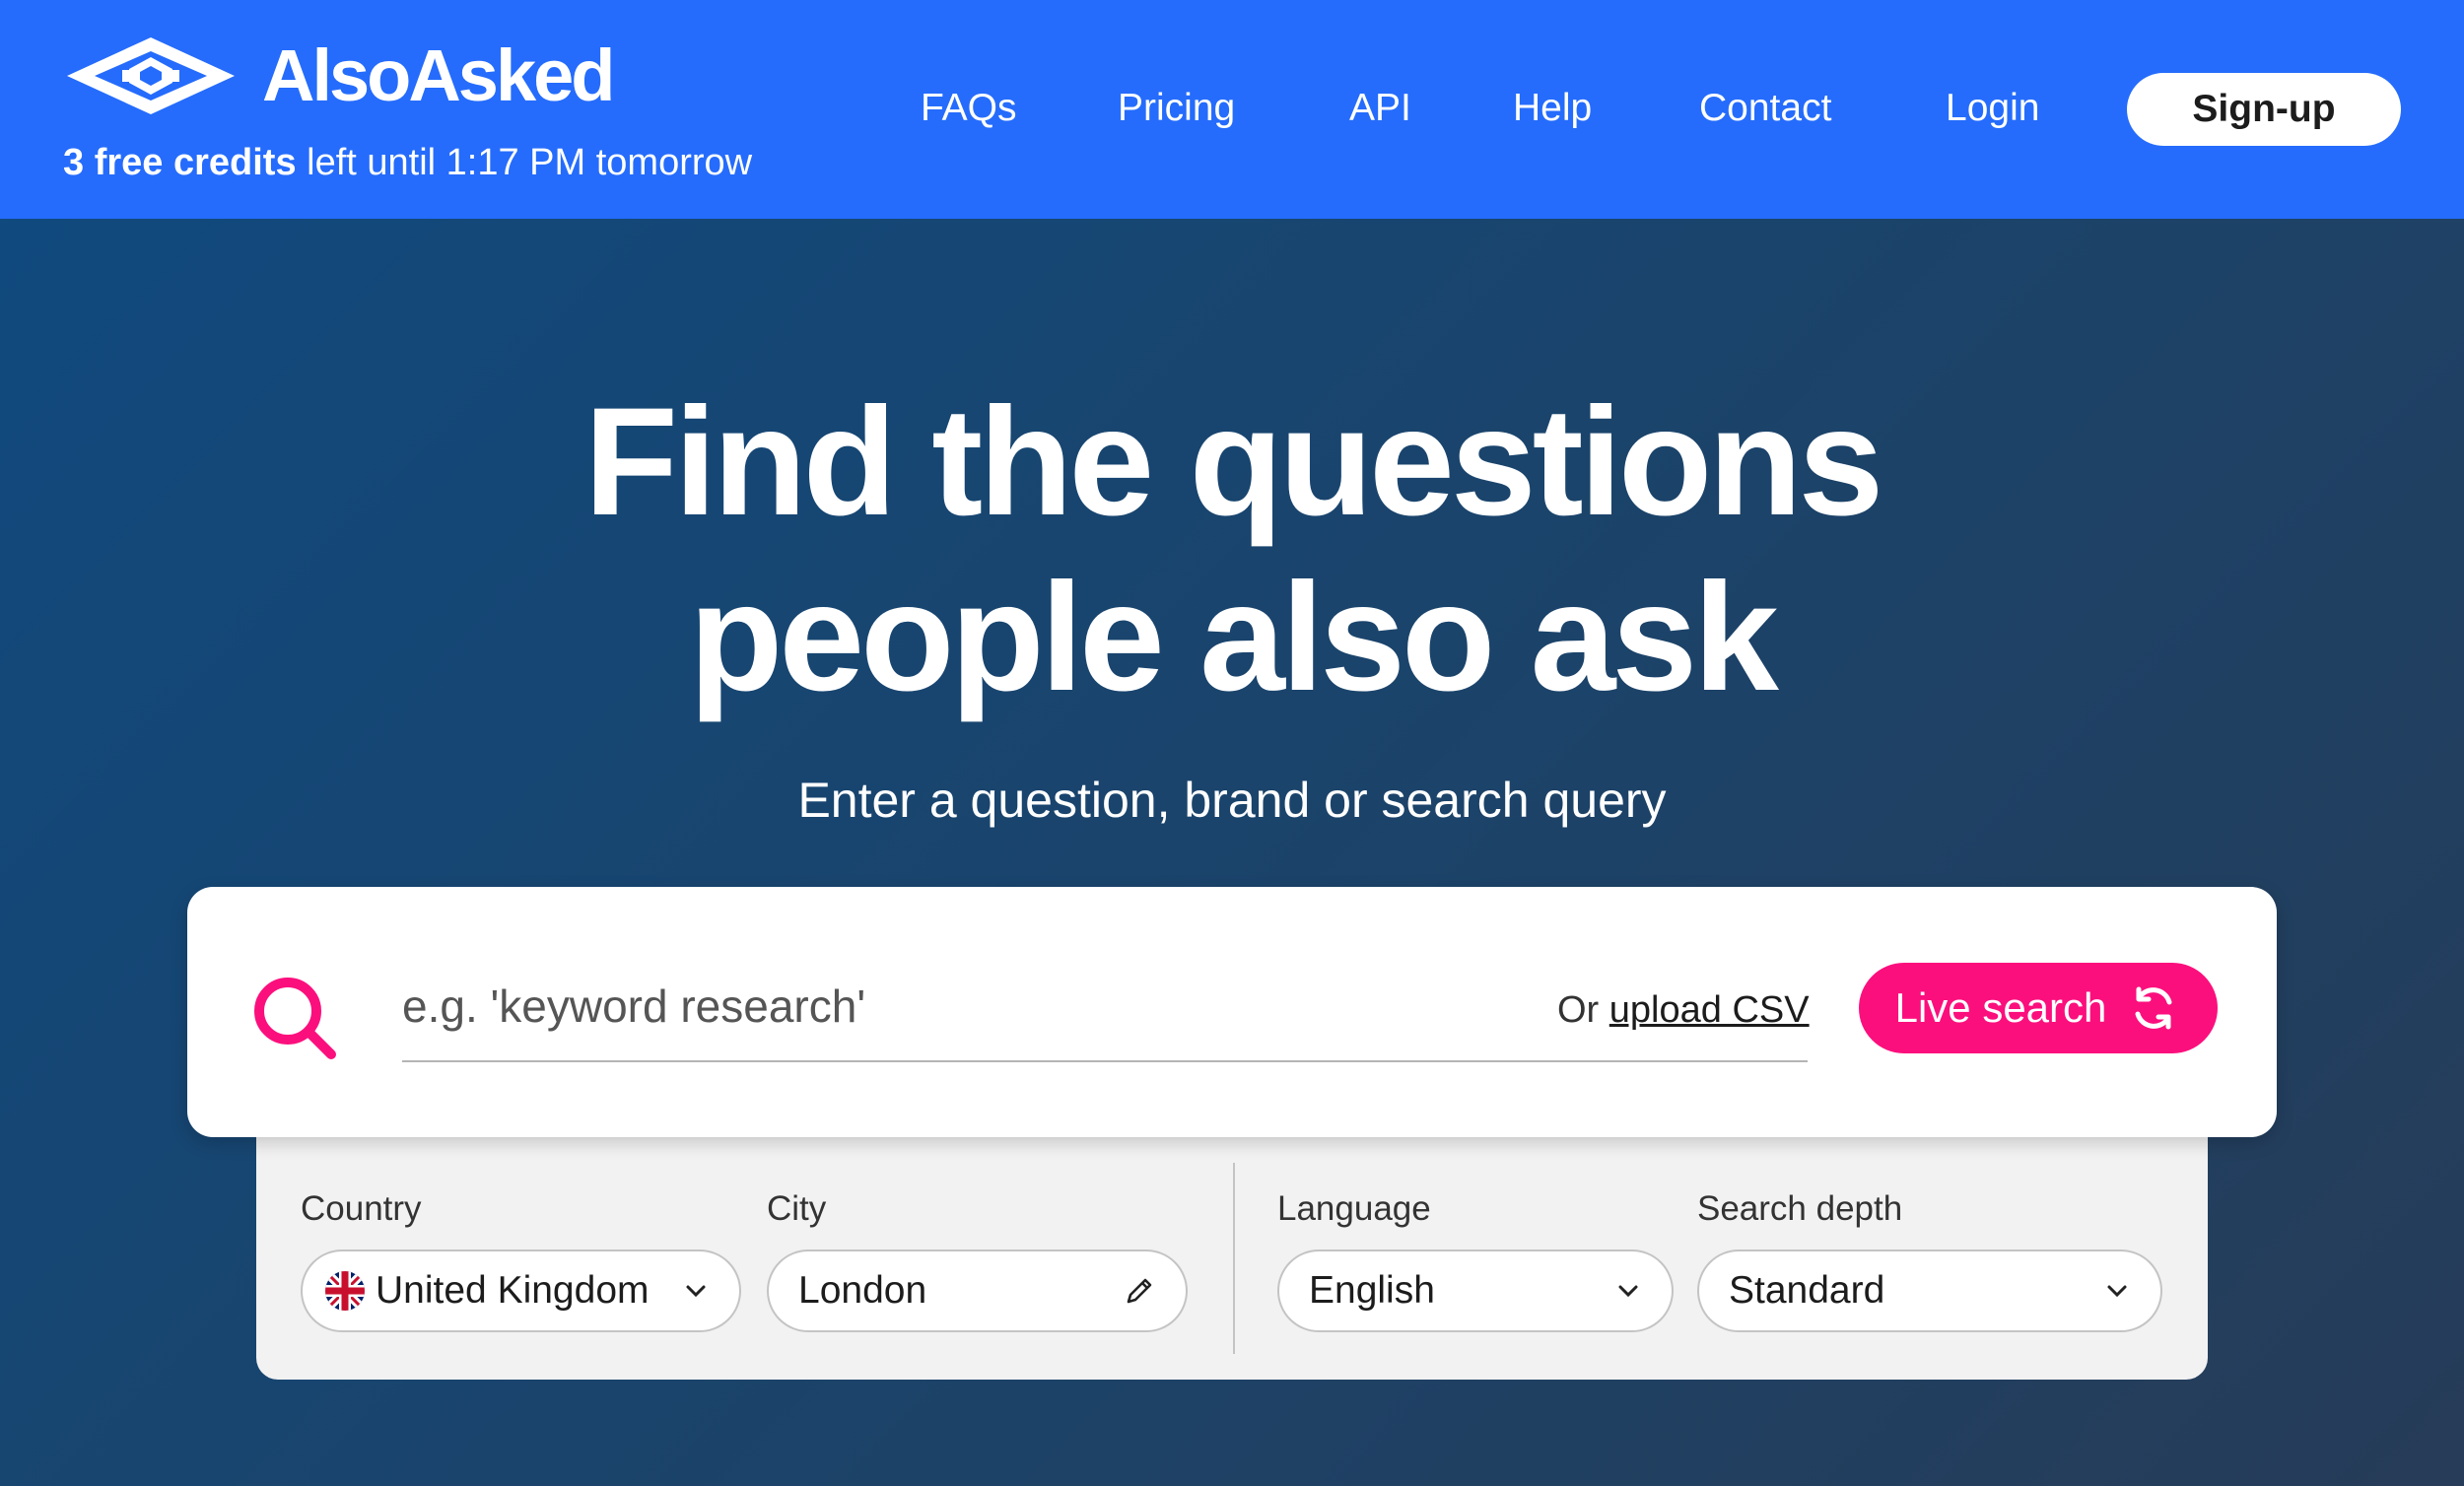 The image size is (2464, 1486). Describe the element at coordinates (1232, 1012) in the screenshot. I see `search-card: Or upload CSV Live search` at that location.